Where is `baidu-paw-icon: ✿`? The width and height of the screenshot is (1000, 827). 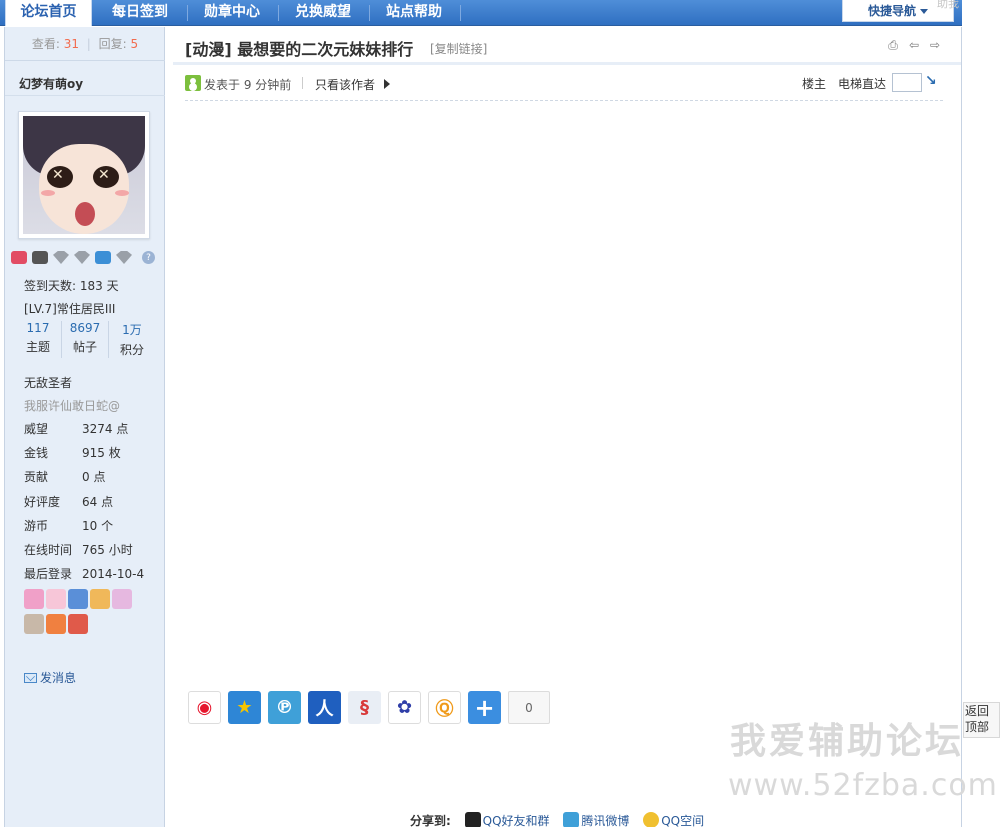
baidu-paw-icon: ✿ is located at coordinates (404, 707).